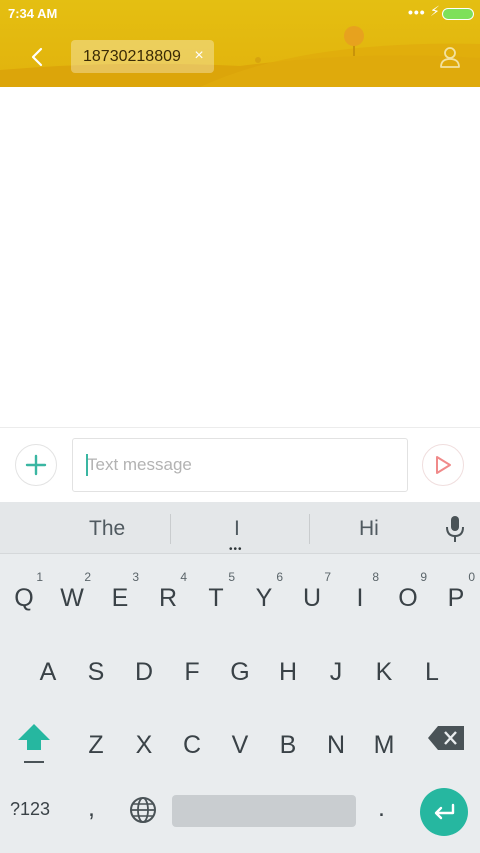 Image resolution: width=480 pixels, height=853 pixels. I want to click on key-r: 4 R, so click(168, 594).